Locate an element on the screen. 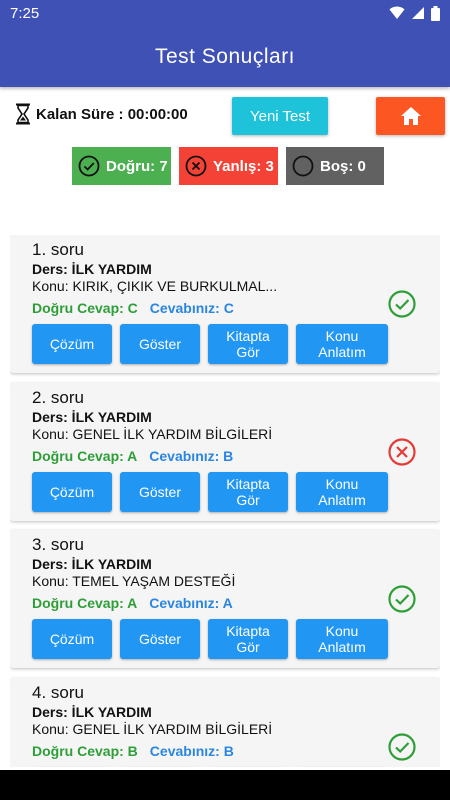  question-topic: Konu: TEMEL YAŞAM DESTEĞİ is located at coordinates (134, 581).